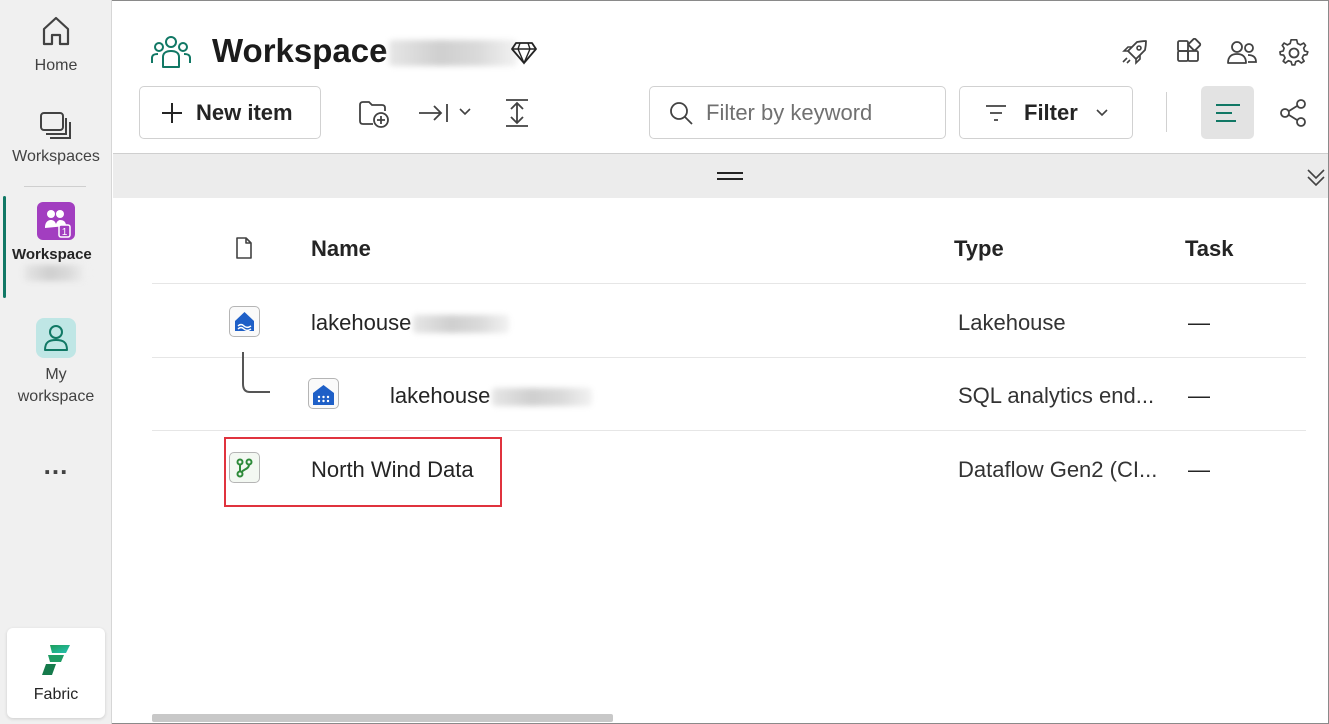  What do you see at coordinates (979, 249) in the screenshot?
I see `column-header-type: Type` at bounding box center [979, 249].